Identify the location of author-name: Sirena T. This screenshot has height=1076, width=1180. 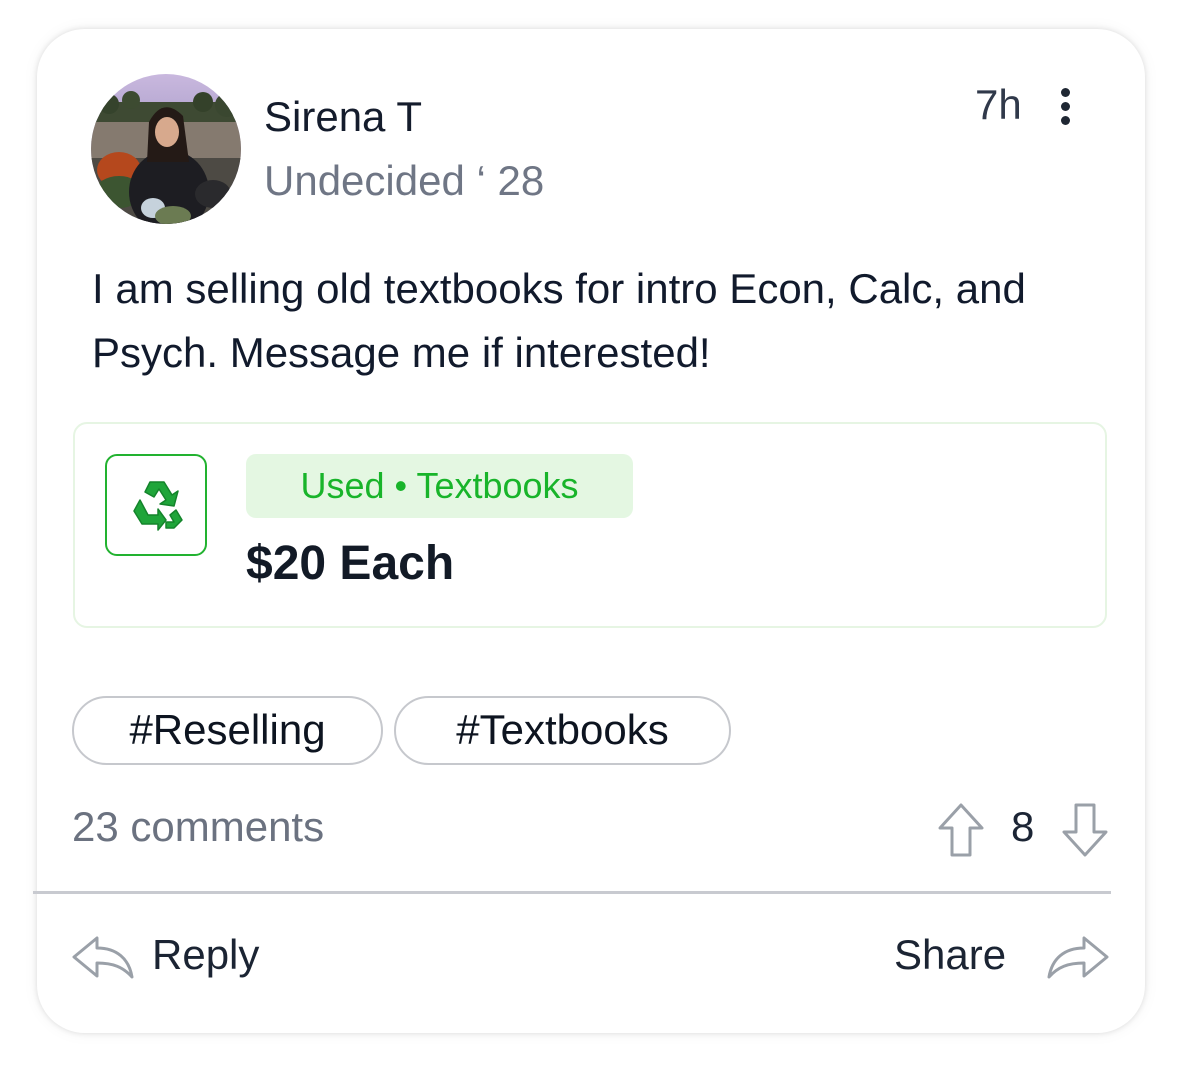
(343, 117).